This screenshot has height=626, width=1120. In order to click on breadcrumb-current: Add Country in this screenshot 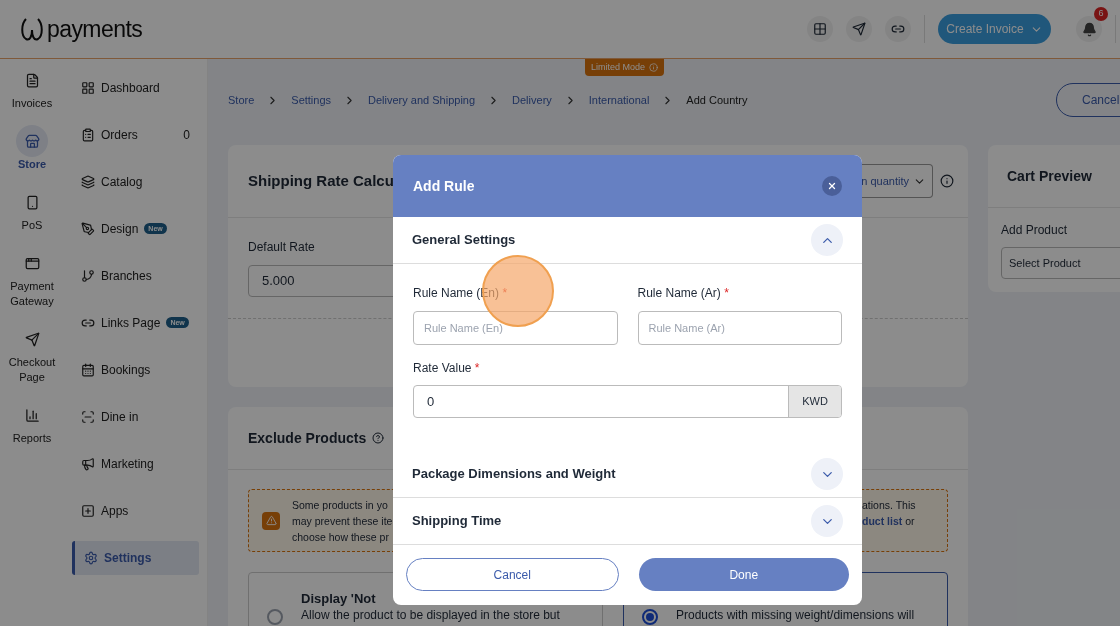, I will do `click(717, 100)`.